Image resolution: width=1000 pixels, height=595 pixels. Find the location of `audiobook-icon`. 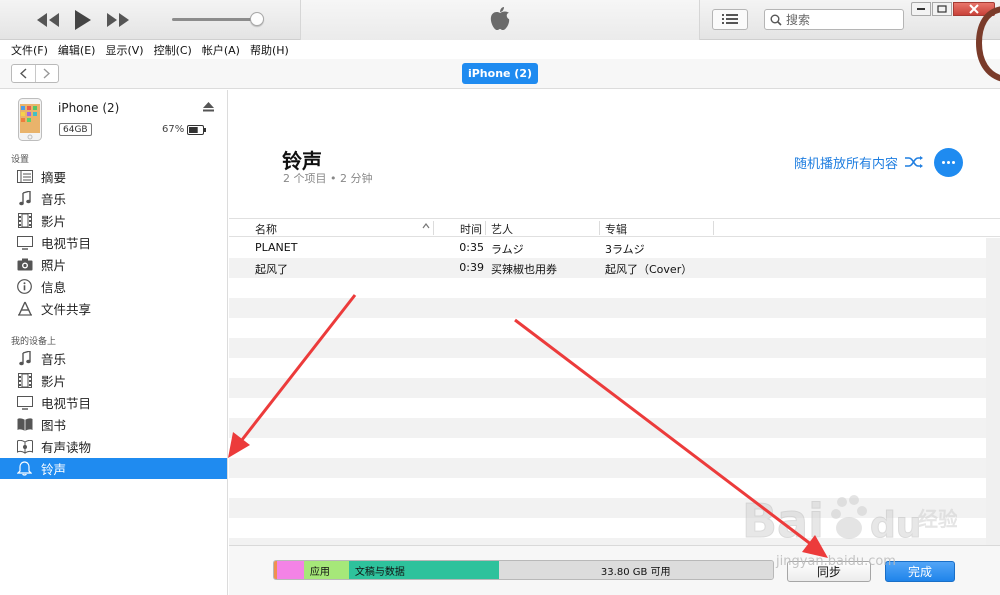

audiobook-icon is located at coordinates (24, 446).